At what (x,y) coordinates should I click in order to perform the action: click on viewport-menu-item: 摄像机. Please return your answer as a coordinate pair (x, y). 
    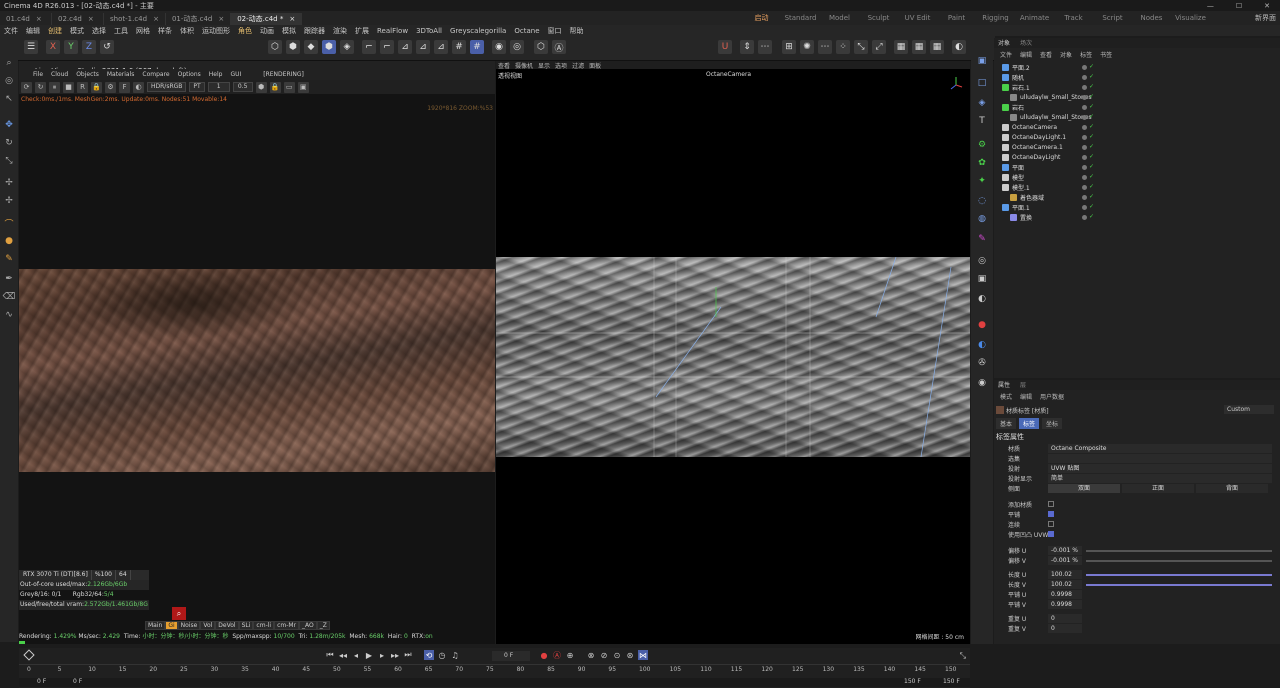
    Looking at the image, I should click on (524, 65).